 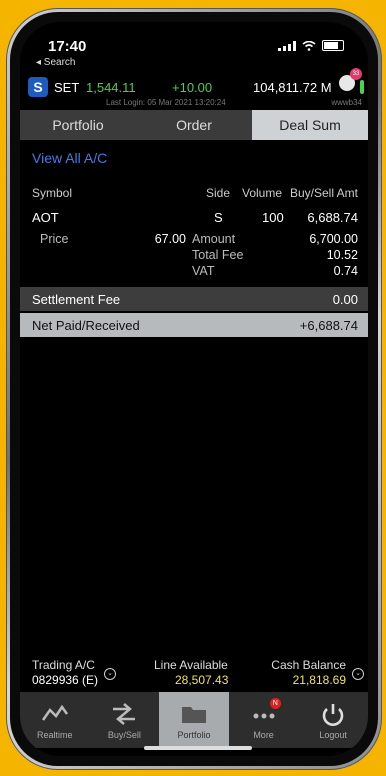 I want to click on market-index: 1,544.11, so click(x=111, y=87).